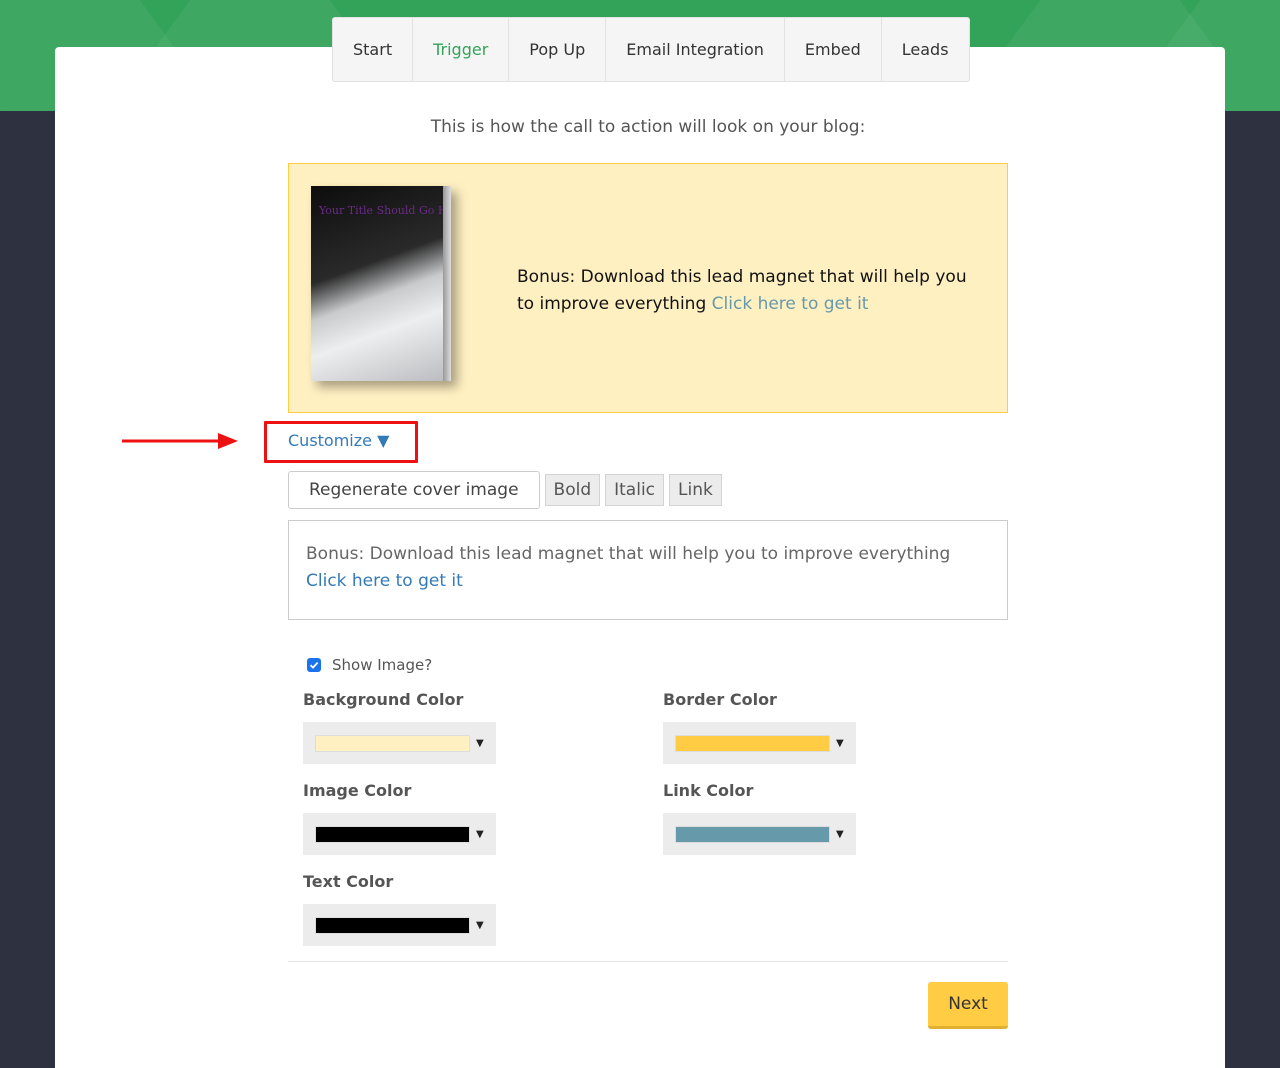  I want to click on footer-divider, so click(648, 961).